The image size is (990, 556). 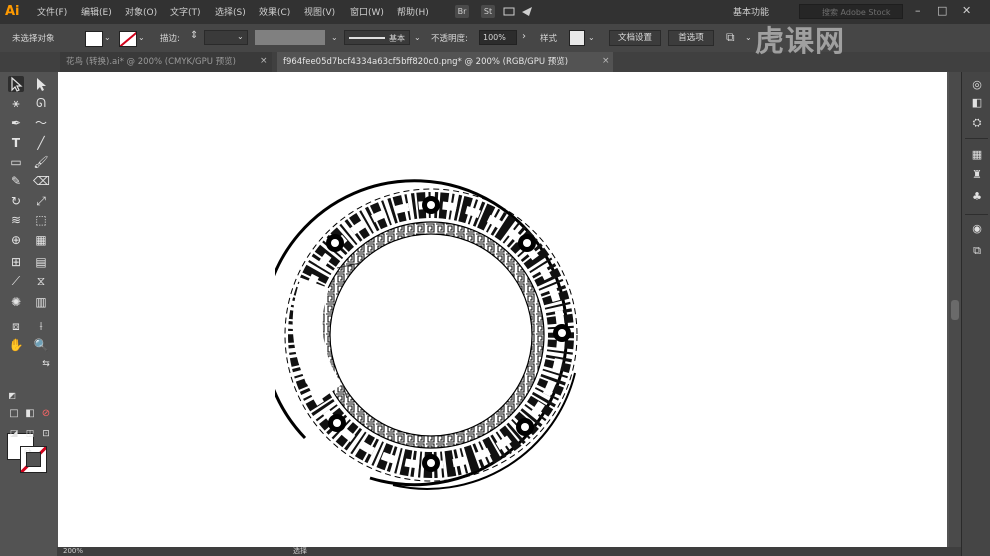 What do you see at coordinates (14, 414) in the screenshot?
I see `color-mode-icon: □` at bounding box center [14, 414].